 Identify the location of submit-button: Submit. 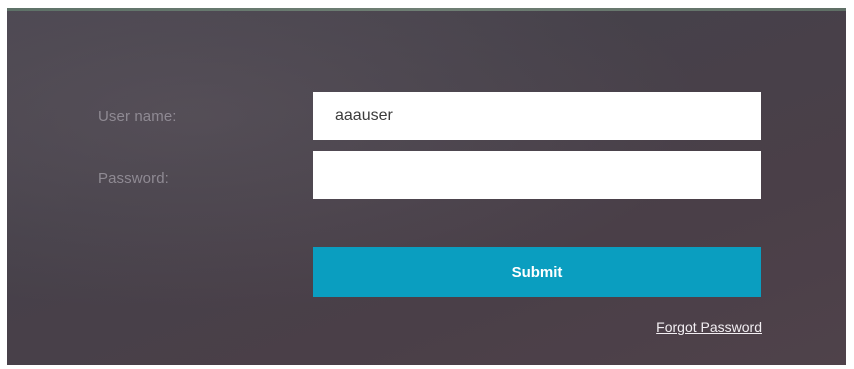
(537, 272).